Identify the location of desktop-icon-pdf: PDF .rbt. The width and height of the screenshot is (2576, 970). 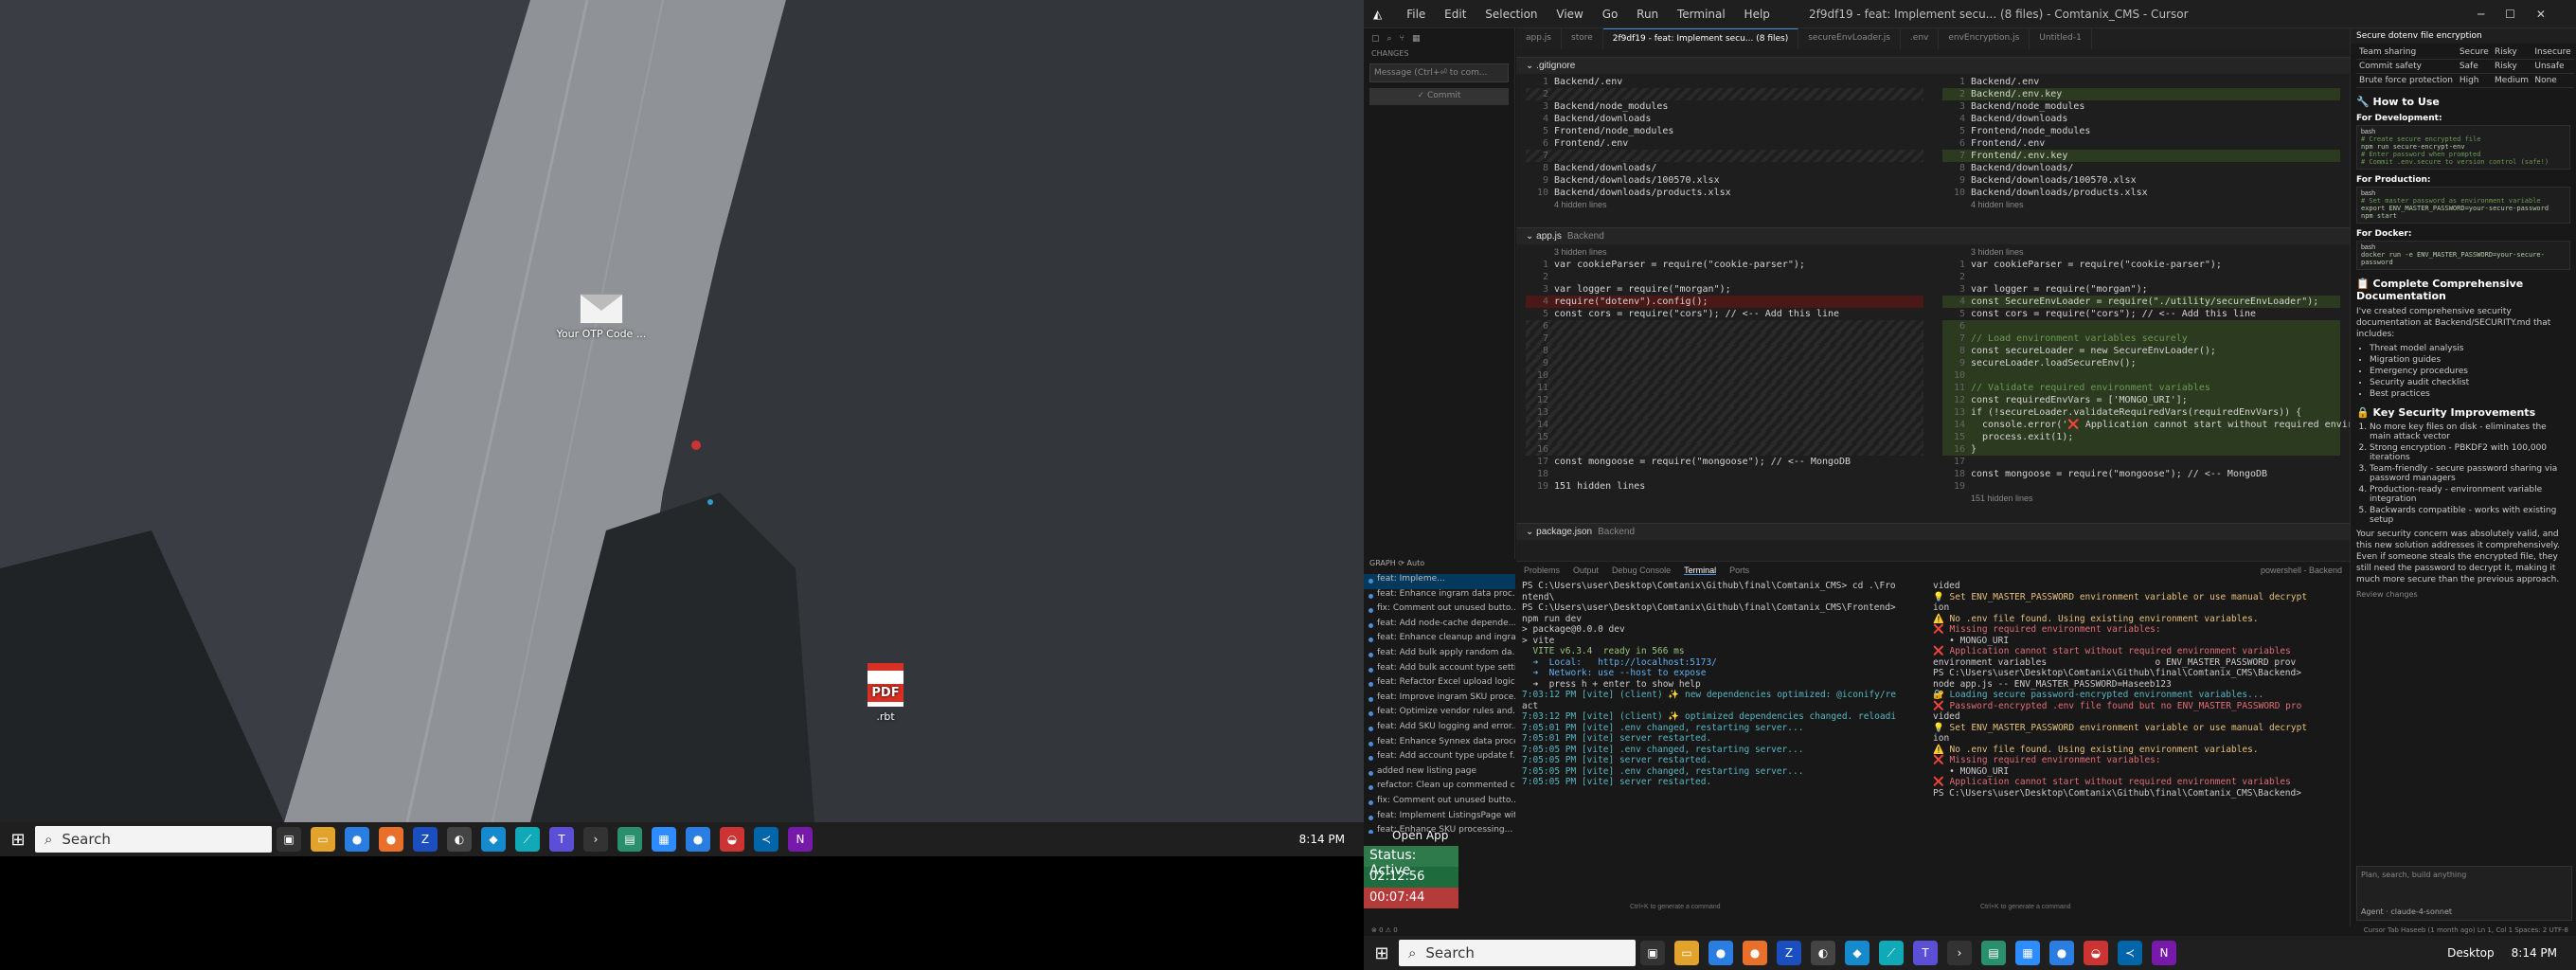
(885, 693).